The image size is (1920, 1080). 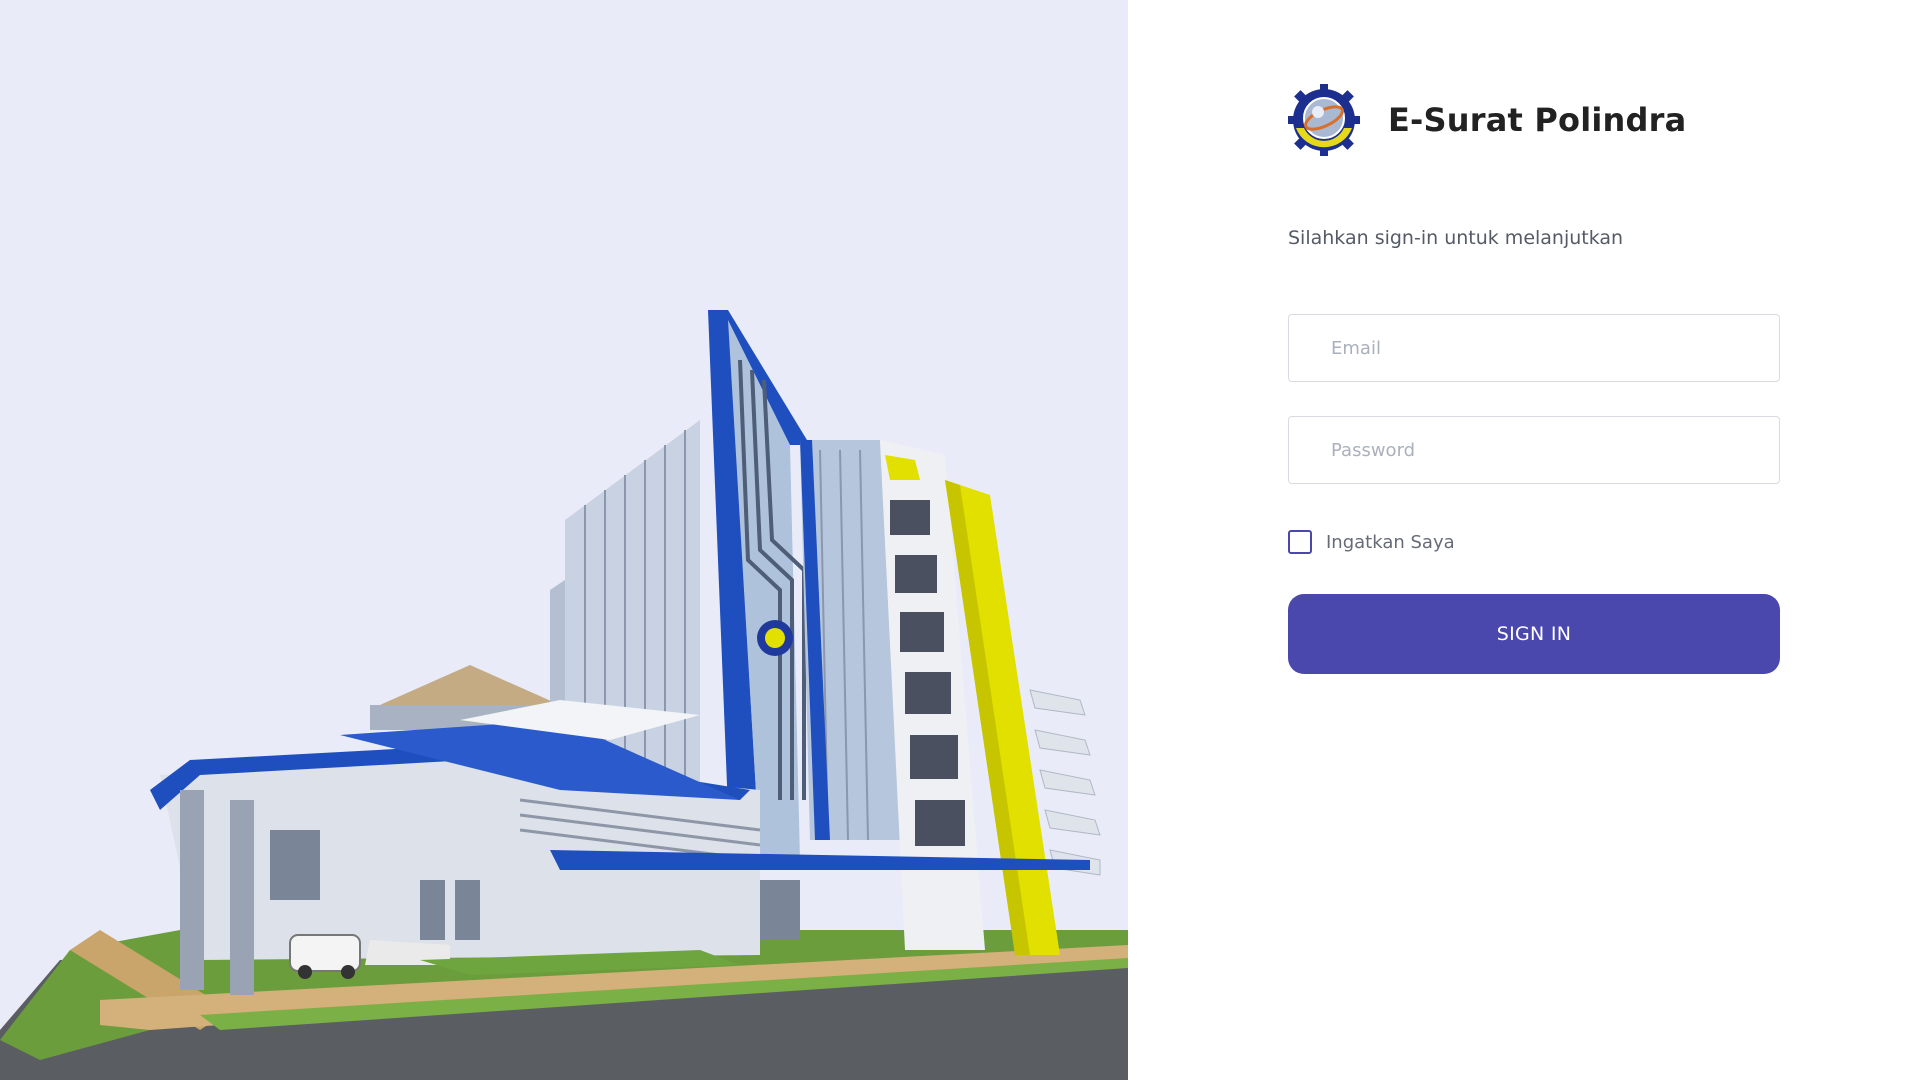 I want to click on remember-me-label: Ingatkan Saya, so click(x=1390, y=542).